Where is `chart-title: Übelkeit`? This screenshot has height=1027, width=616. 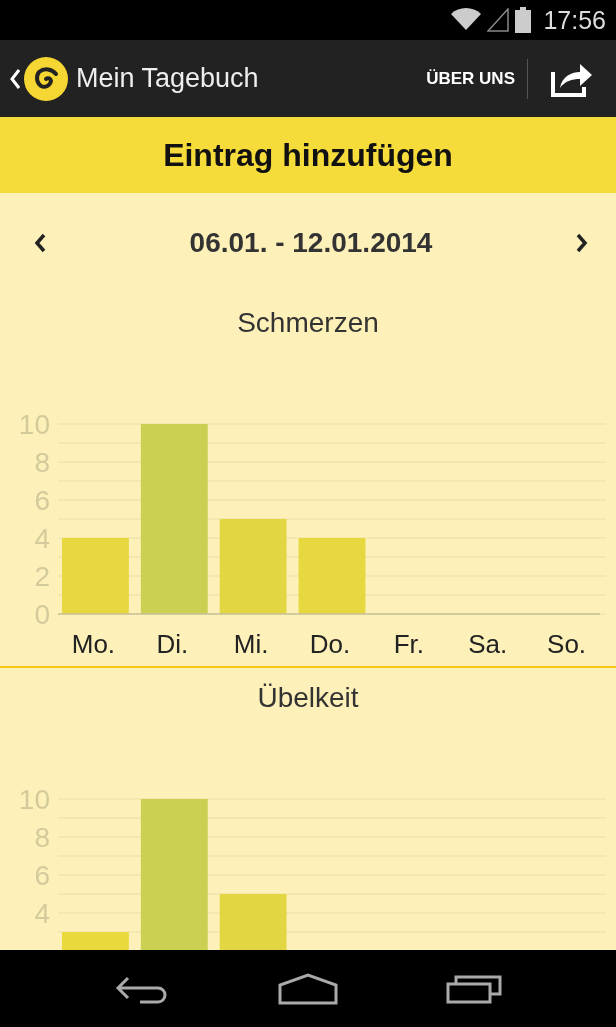
chart-title: Übelkeit is located at coordinates (308, 698).